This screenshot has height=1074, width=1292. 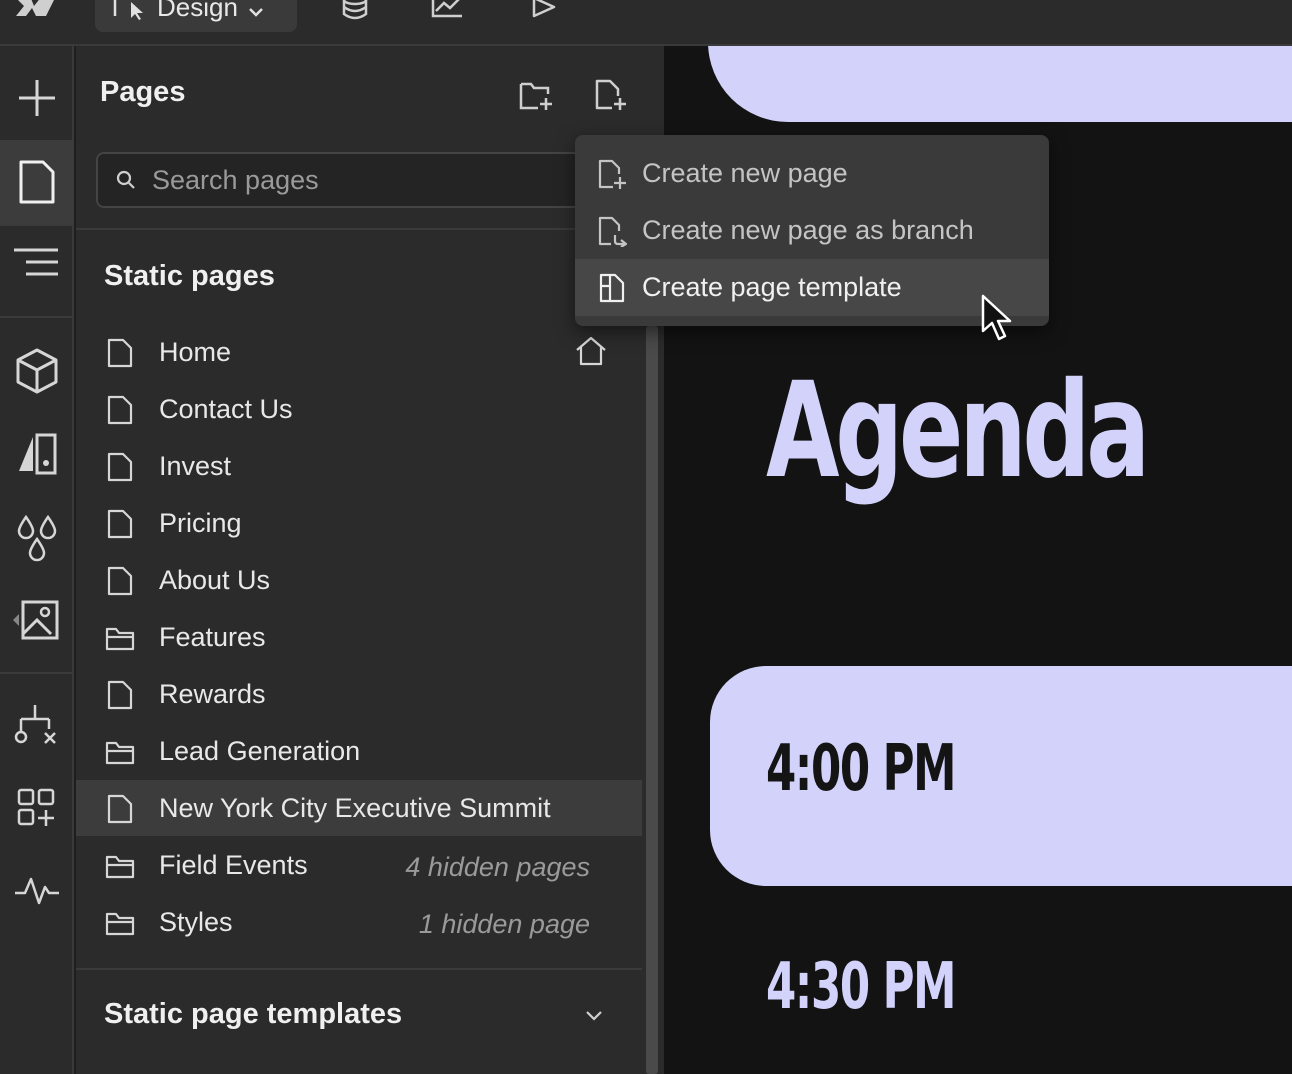 I want to click on apps-grid-icon, so click(x=36, y=807).